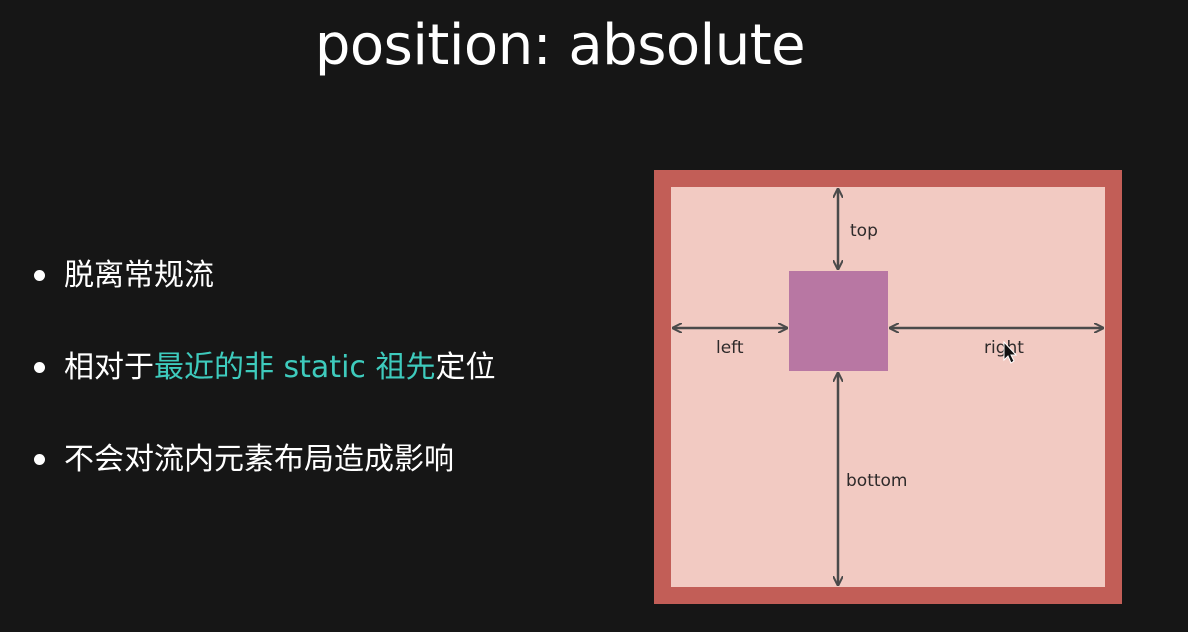 The image size is (1188, 632). Describe the element at coordinates (876, 481) in the screenshot. I see `bottom-label: bottom` at that location.